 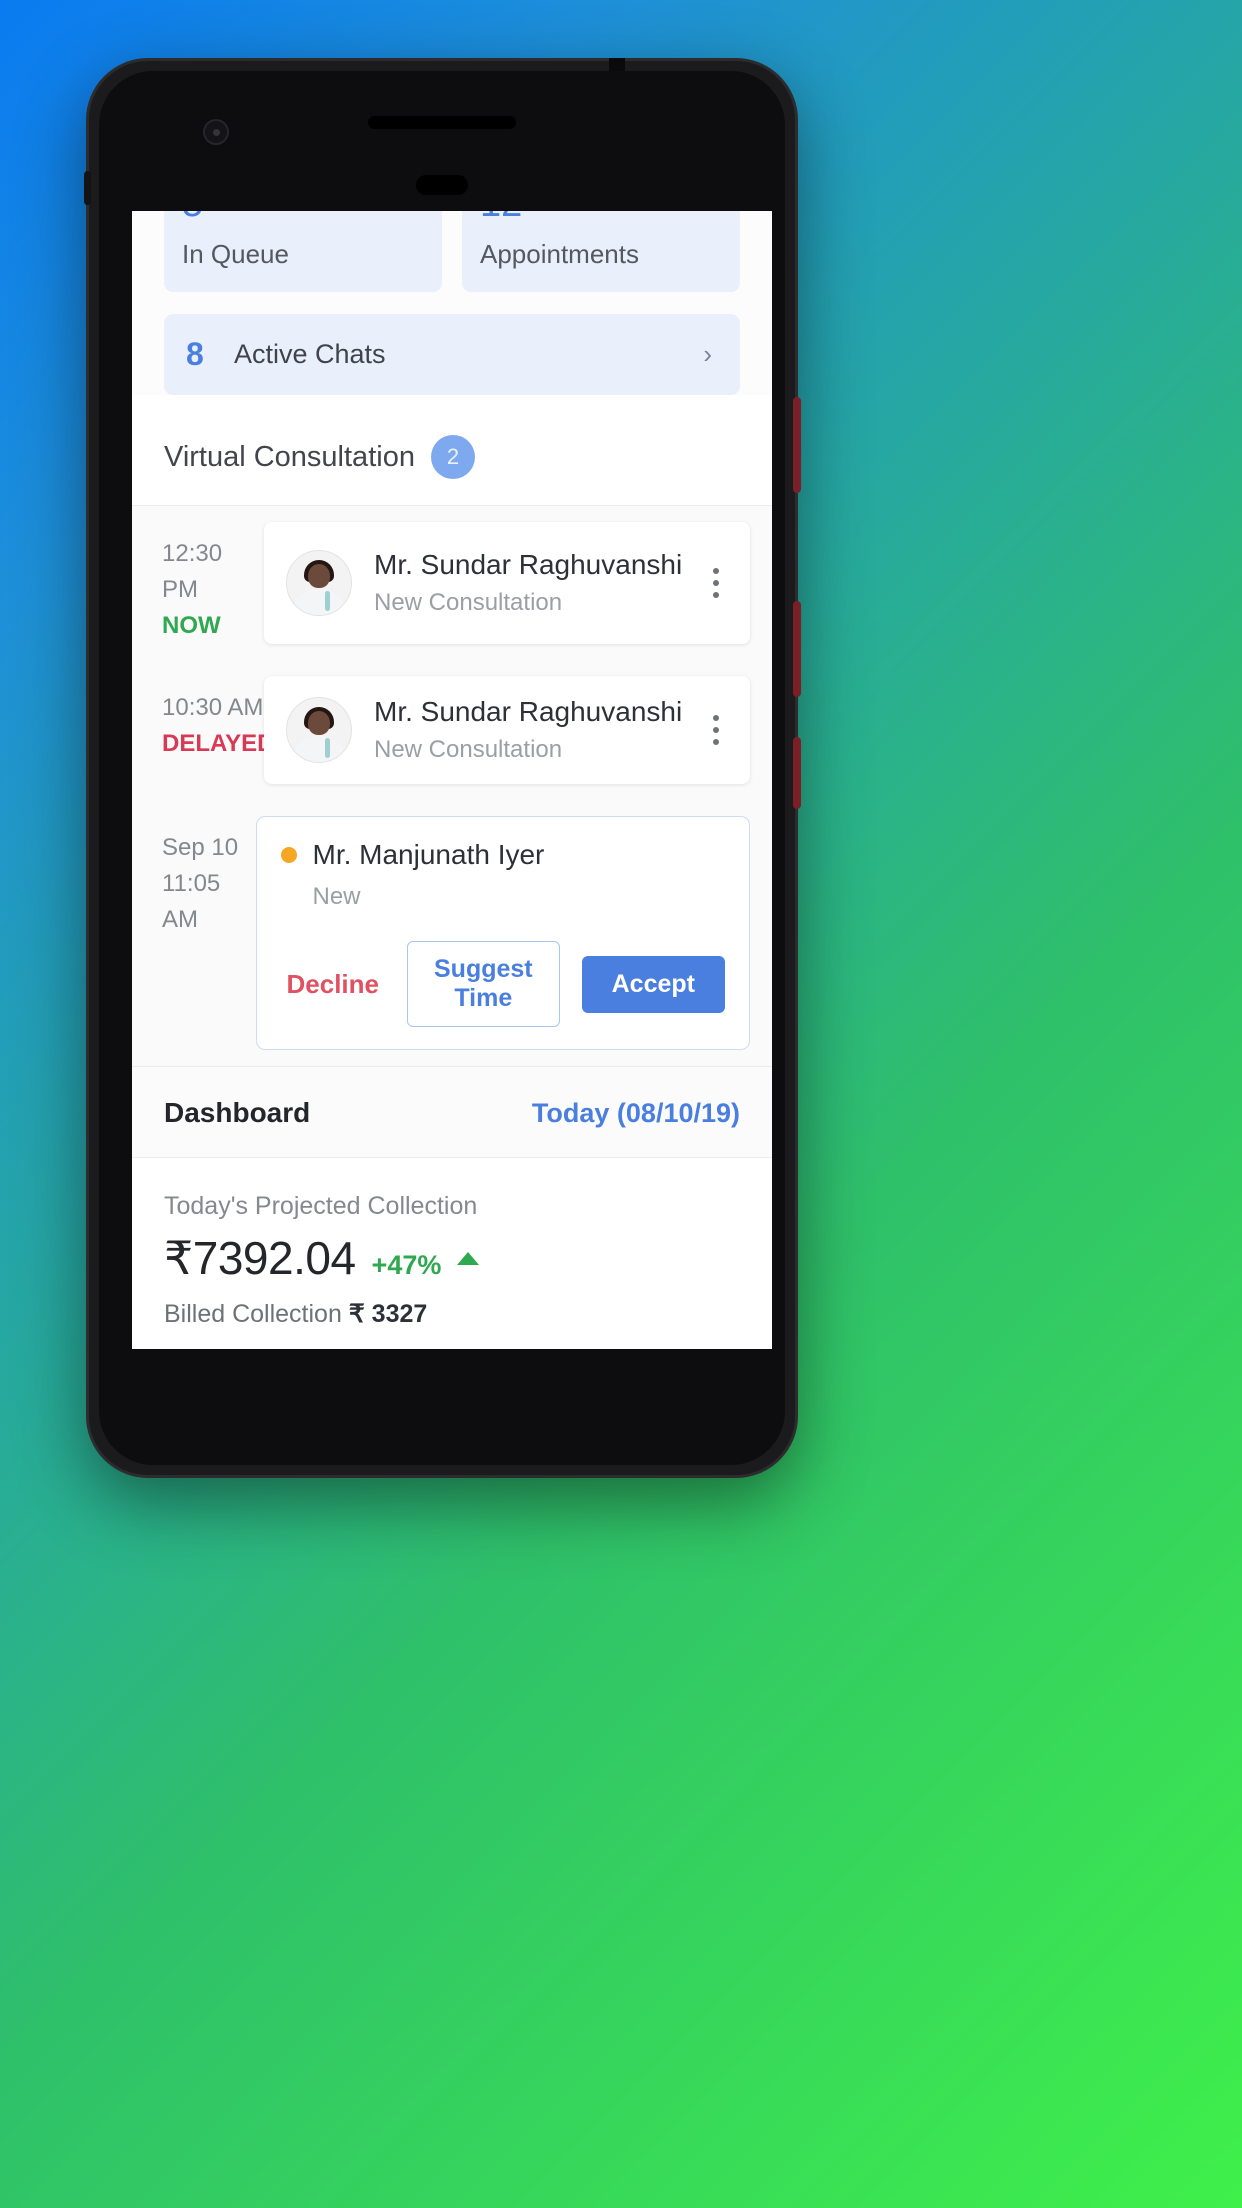 I want to click on earpiece, so click(x=442, y=185).